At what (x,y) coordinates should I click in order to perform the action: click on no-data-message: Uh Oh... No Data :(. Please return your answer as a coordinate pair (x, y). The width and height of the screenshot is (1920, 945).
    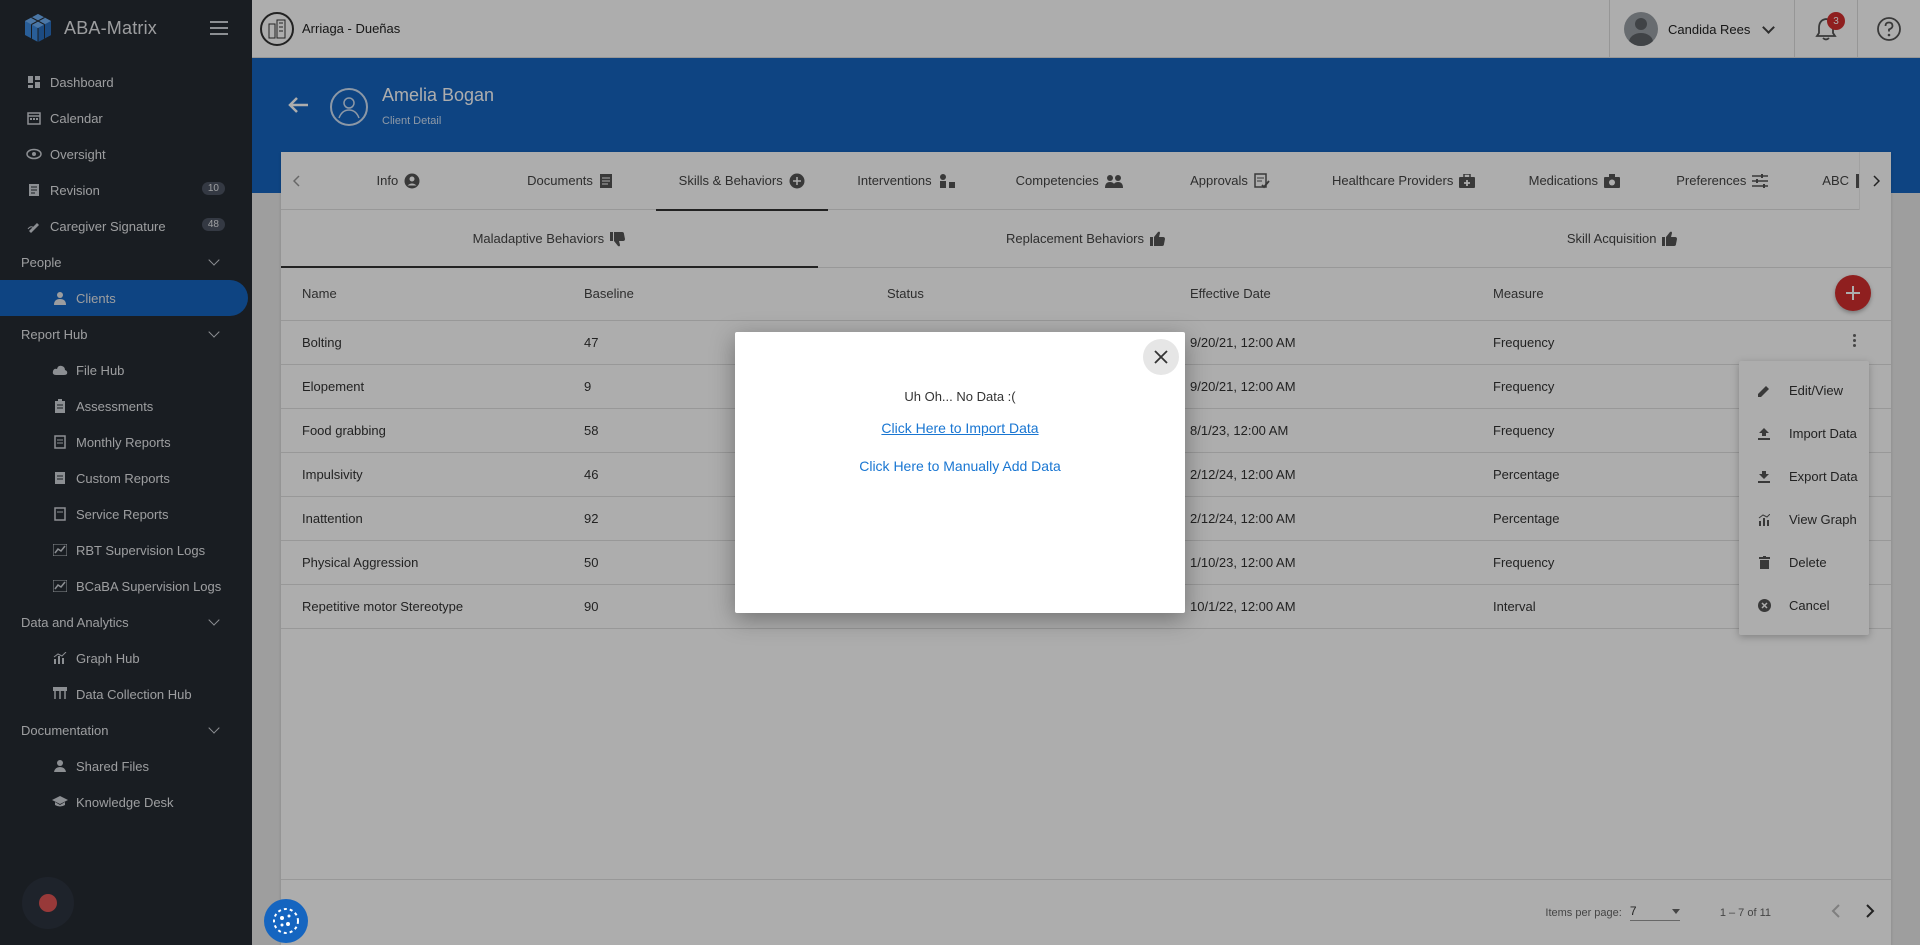
    Looking at the image, I should click on (960, 396).